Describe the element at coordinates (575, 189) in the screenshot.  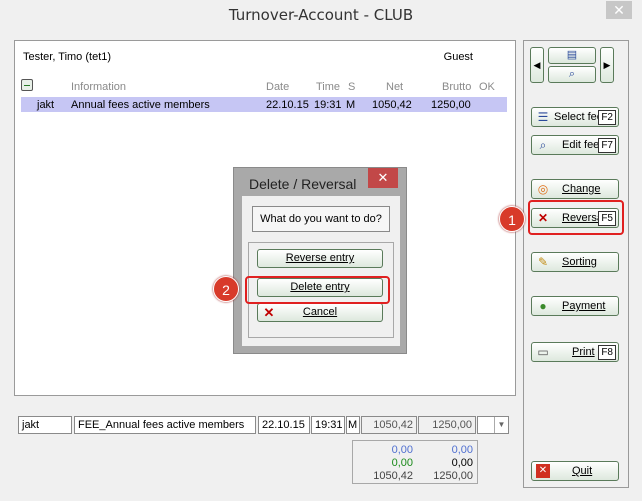
I see `change-button: ◎ Change` at that location.